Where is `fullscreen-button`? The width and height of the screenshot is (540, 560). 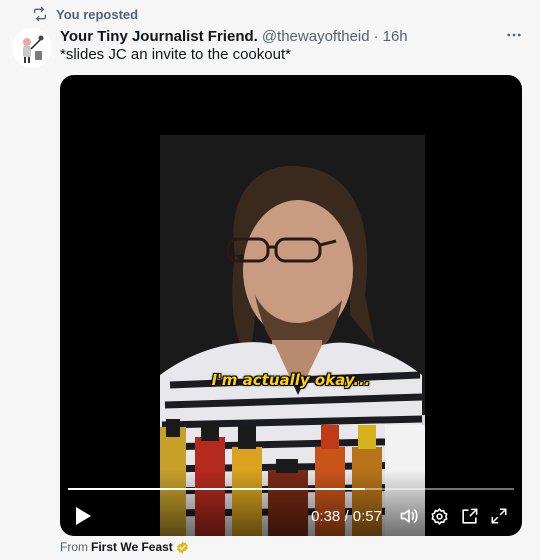 fullscreen-button is located at coordinates (499, 516).